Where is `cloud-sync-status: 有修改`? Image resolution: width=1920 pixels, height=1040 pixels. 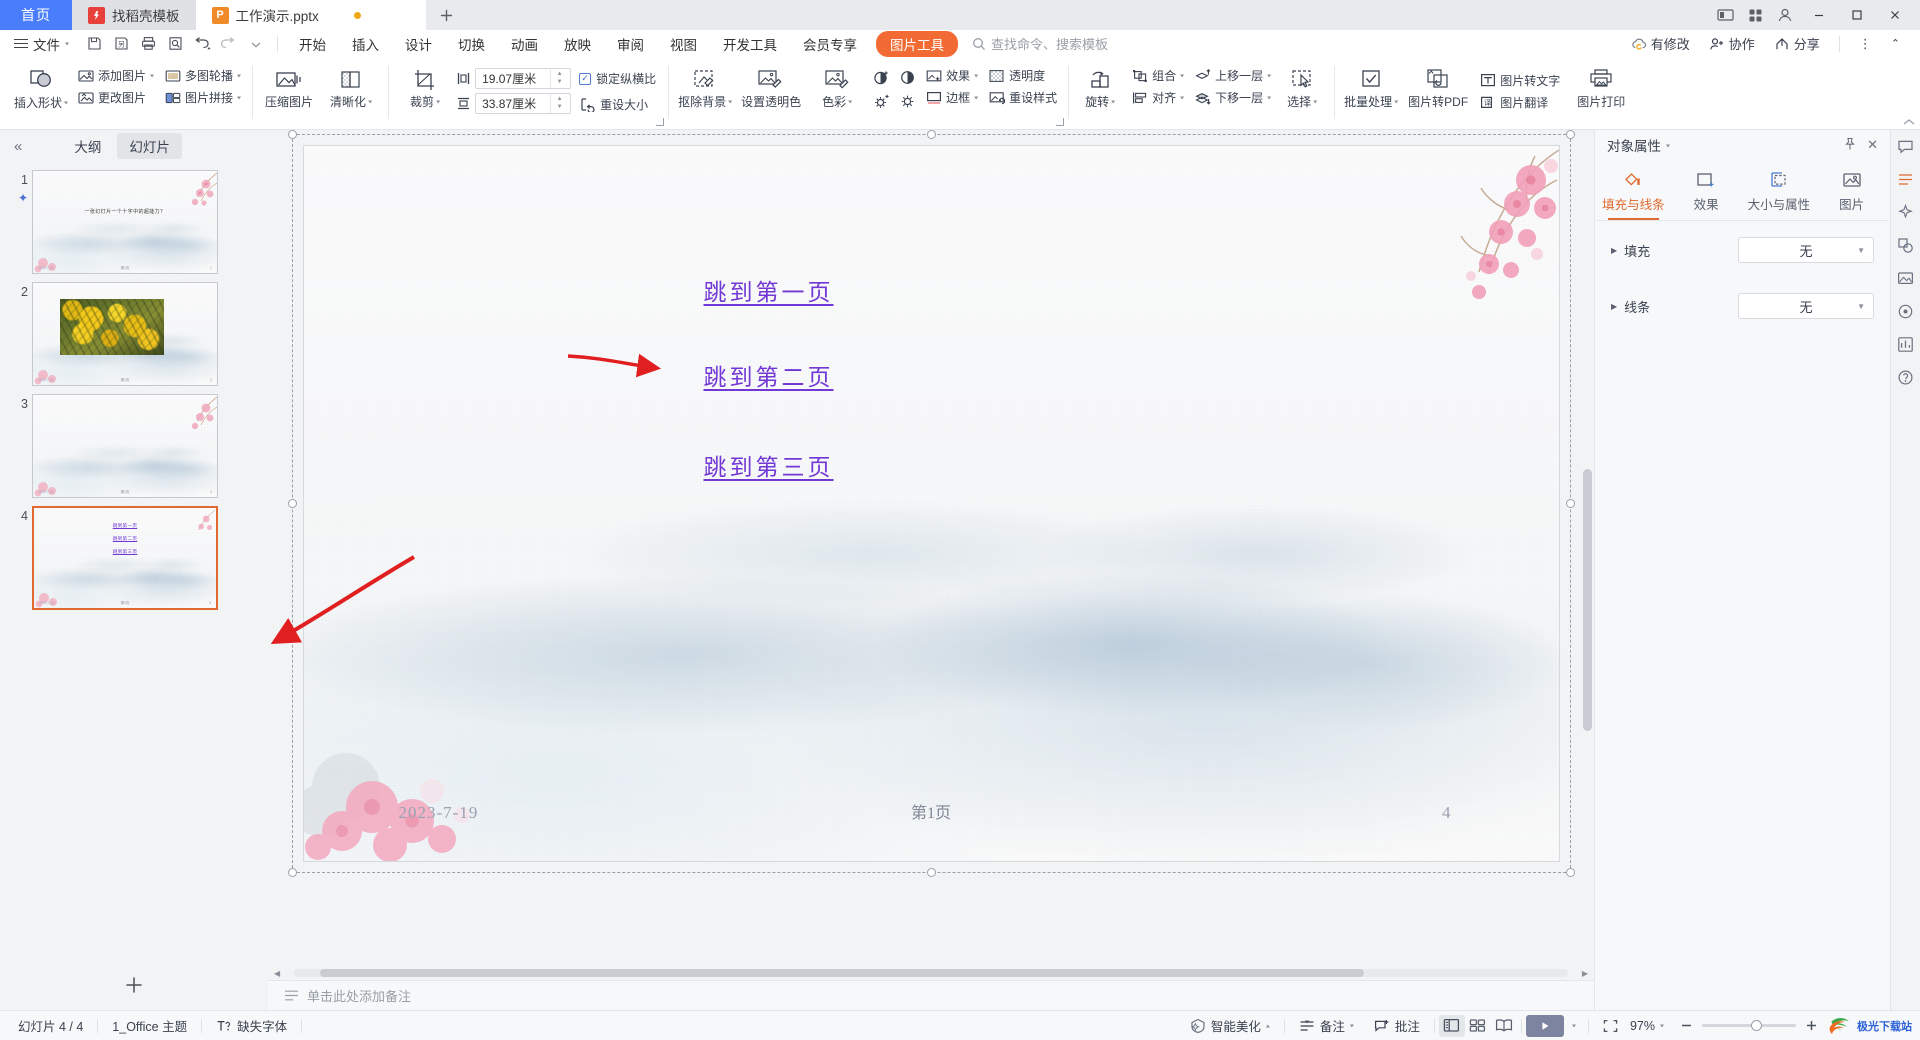
cloud-sync-status: 有修改 is located at coordinates (1660, 43).